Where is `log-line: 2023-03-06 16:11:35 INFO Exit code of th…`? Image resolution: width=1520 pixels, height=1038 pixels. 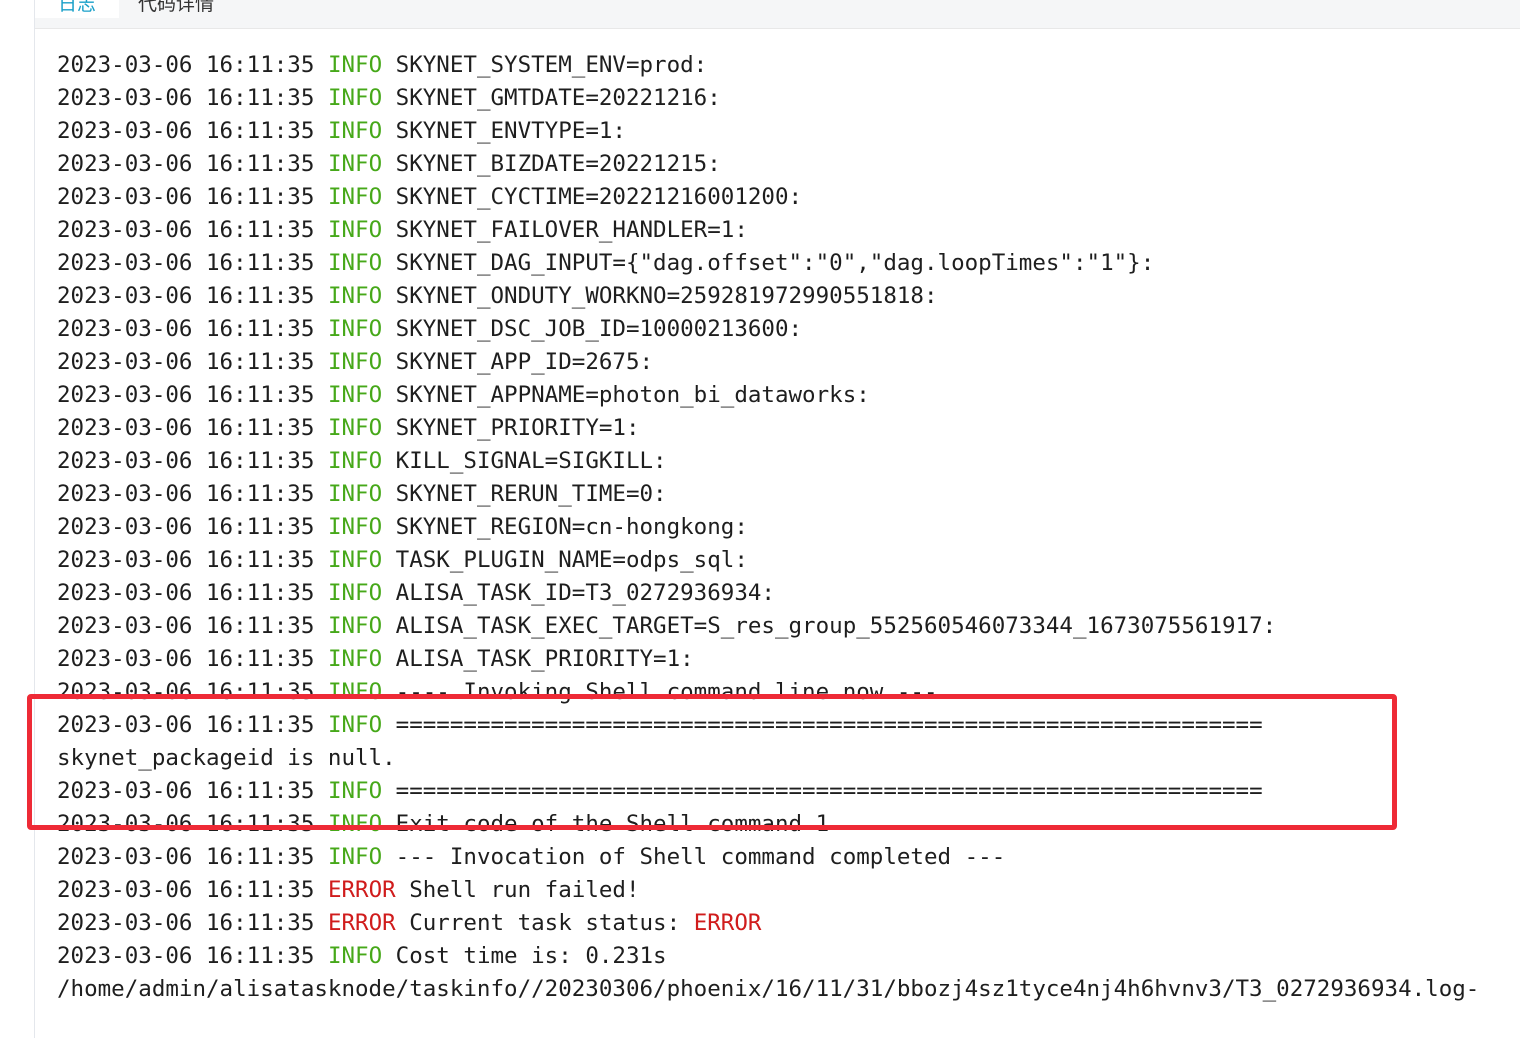 log-line: 2023-03-06 16:11:35 INFO Exit code of th… is located at coordinates (788, 824).